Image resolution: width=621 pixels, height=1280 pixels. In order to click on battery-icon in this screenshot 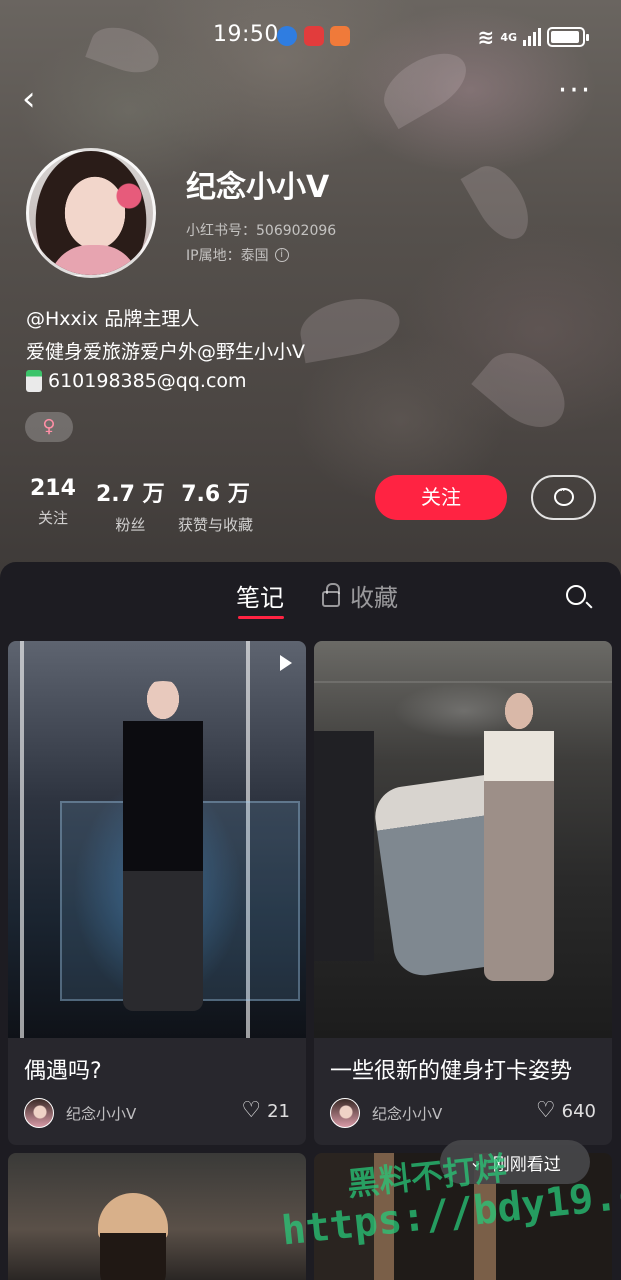, I will do `click(568, 37)`.